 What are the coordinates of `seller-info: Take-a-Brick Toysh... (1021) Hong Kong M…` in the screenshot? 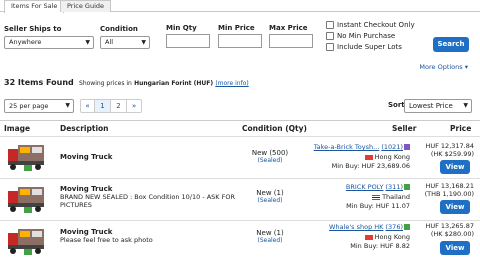 It's located at (362, 156).